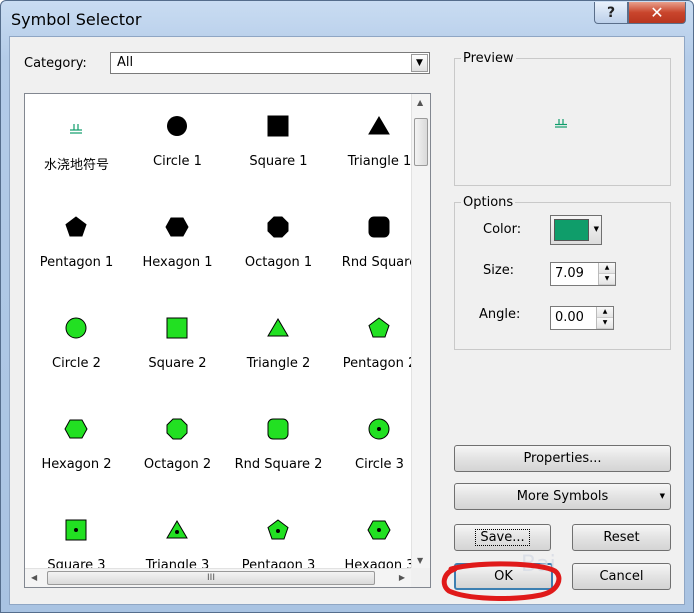 This screenshot has height=613, width=694. What do you see at coordinates (177, 453) in the screenshot?
I see `symbol-item: Octagon 2` at bounding box center [177, 453].